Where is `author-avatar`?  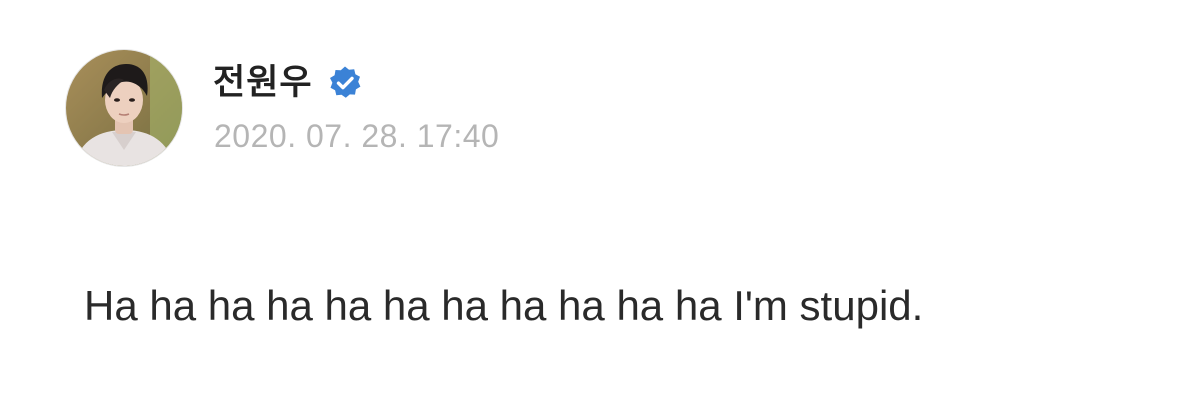
author-avatar is located at coordinates (124, 108).